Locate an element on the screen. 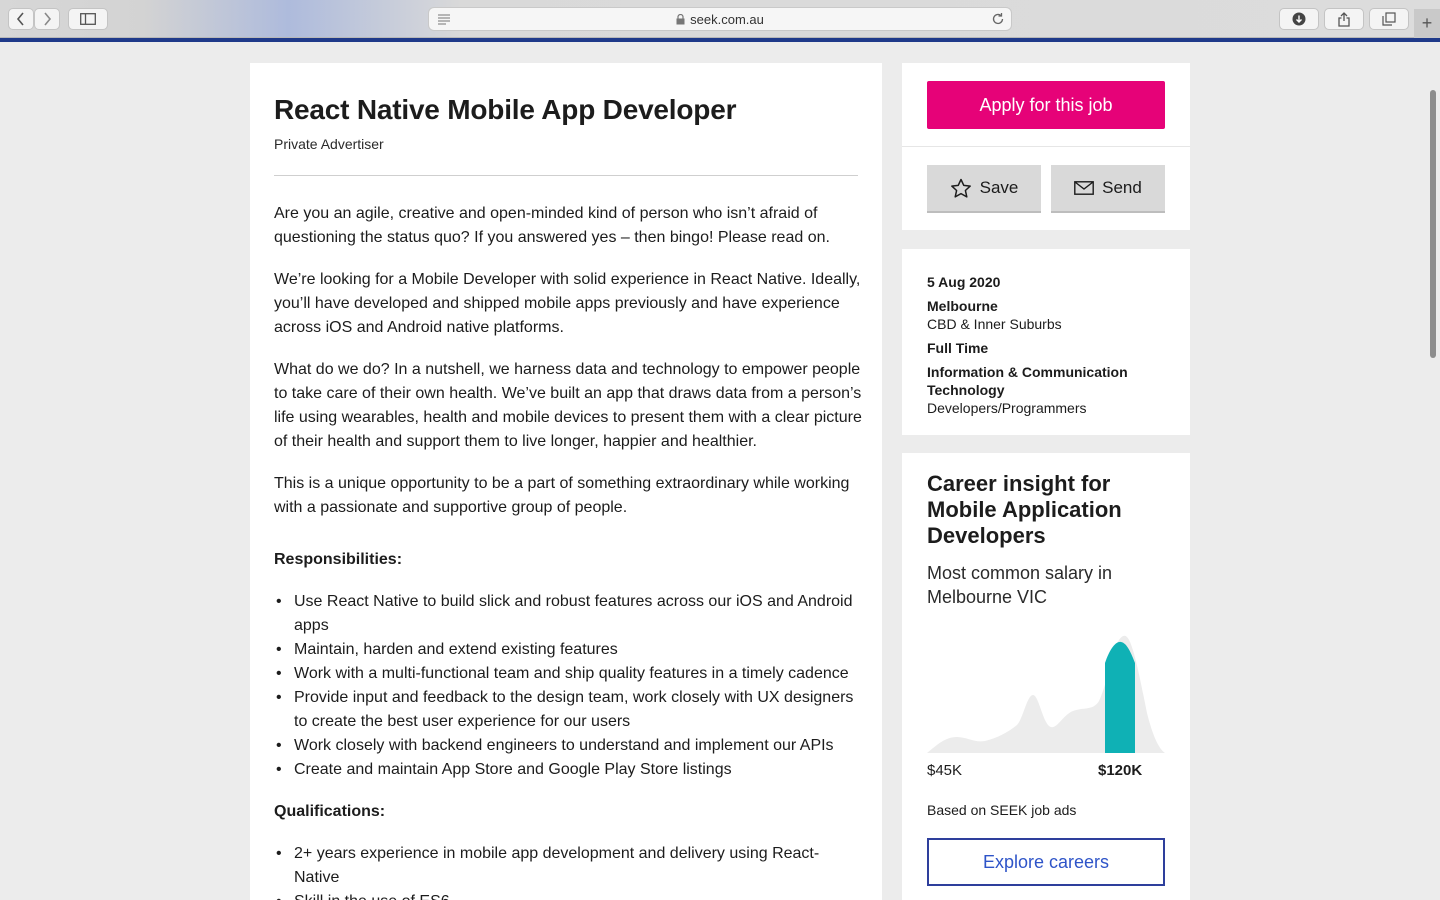 The image size is (1440, 900). listing-date: 5 Aug 2020 is located at coordinates (964, 282).